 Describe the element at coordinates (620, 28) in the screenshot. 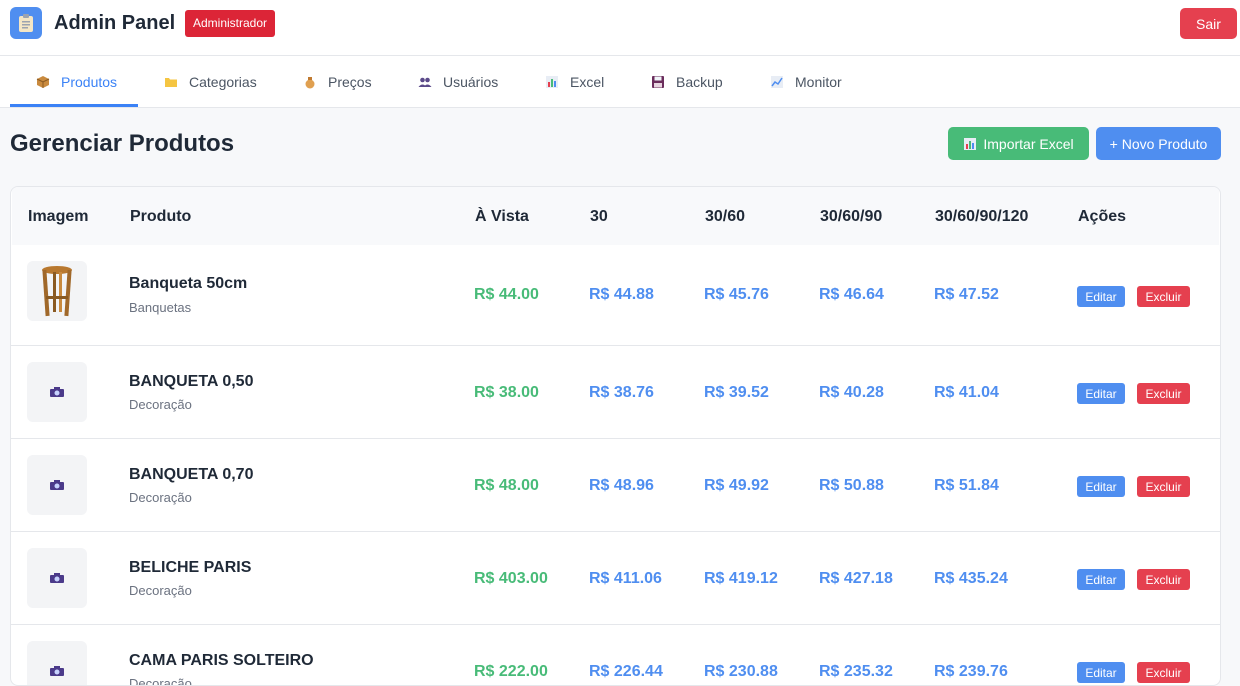

I see `top-bar: Admin Panel Administrador Sair` at that location.